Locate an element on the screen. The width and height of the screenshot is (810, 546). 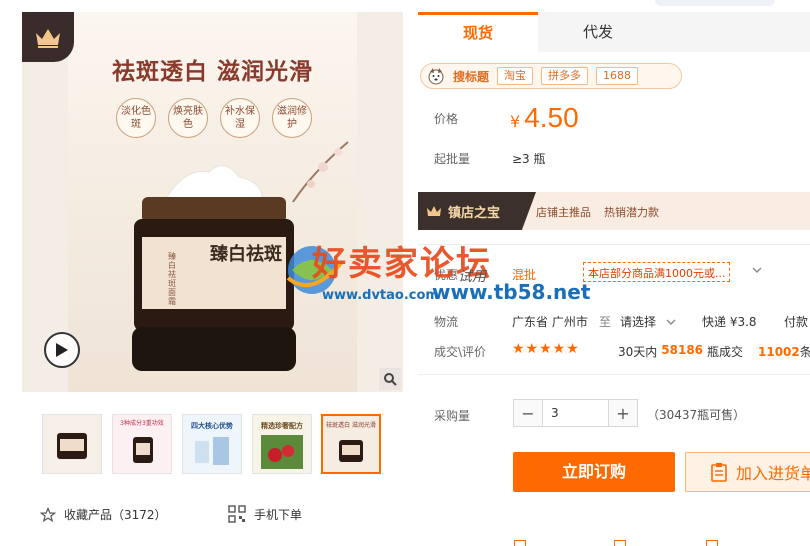
dog-face-icon is located at coordinates (436, 76).